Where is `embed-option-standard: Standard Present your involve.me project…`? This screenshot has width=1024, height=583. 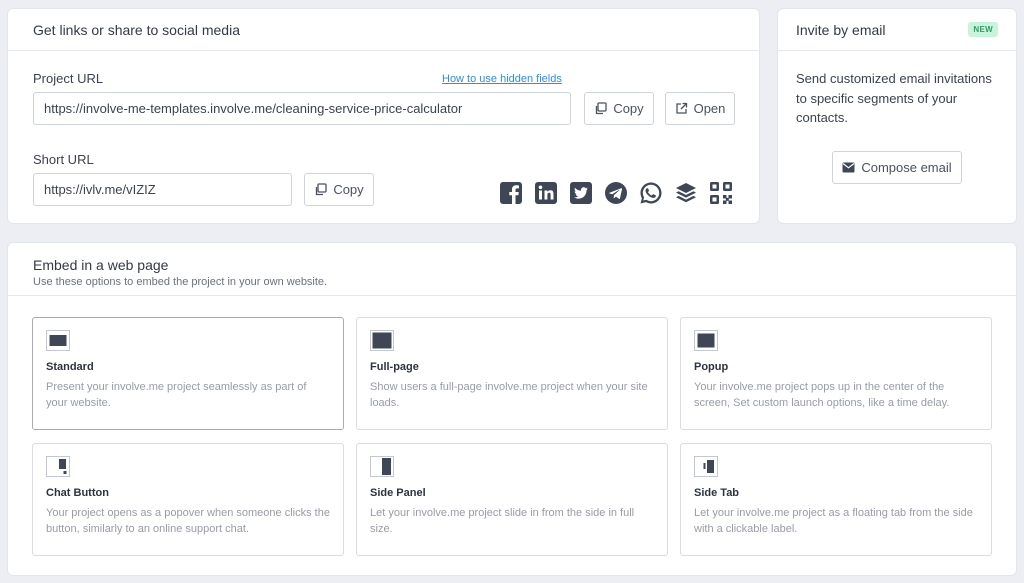 embed-option-standard: Standard Present your involve.me project… is located at coordinates (188, 373).